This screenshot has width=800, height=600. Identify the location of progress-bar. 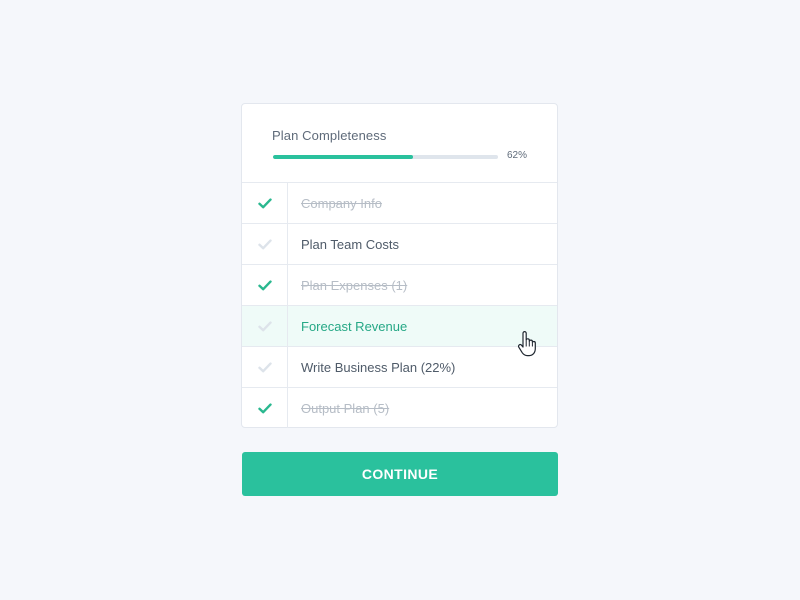
(385, 157).